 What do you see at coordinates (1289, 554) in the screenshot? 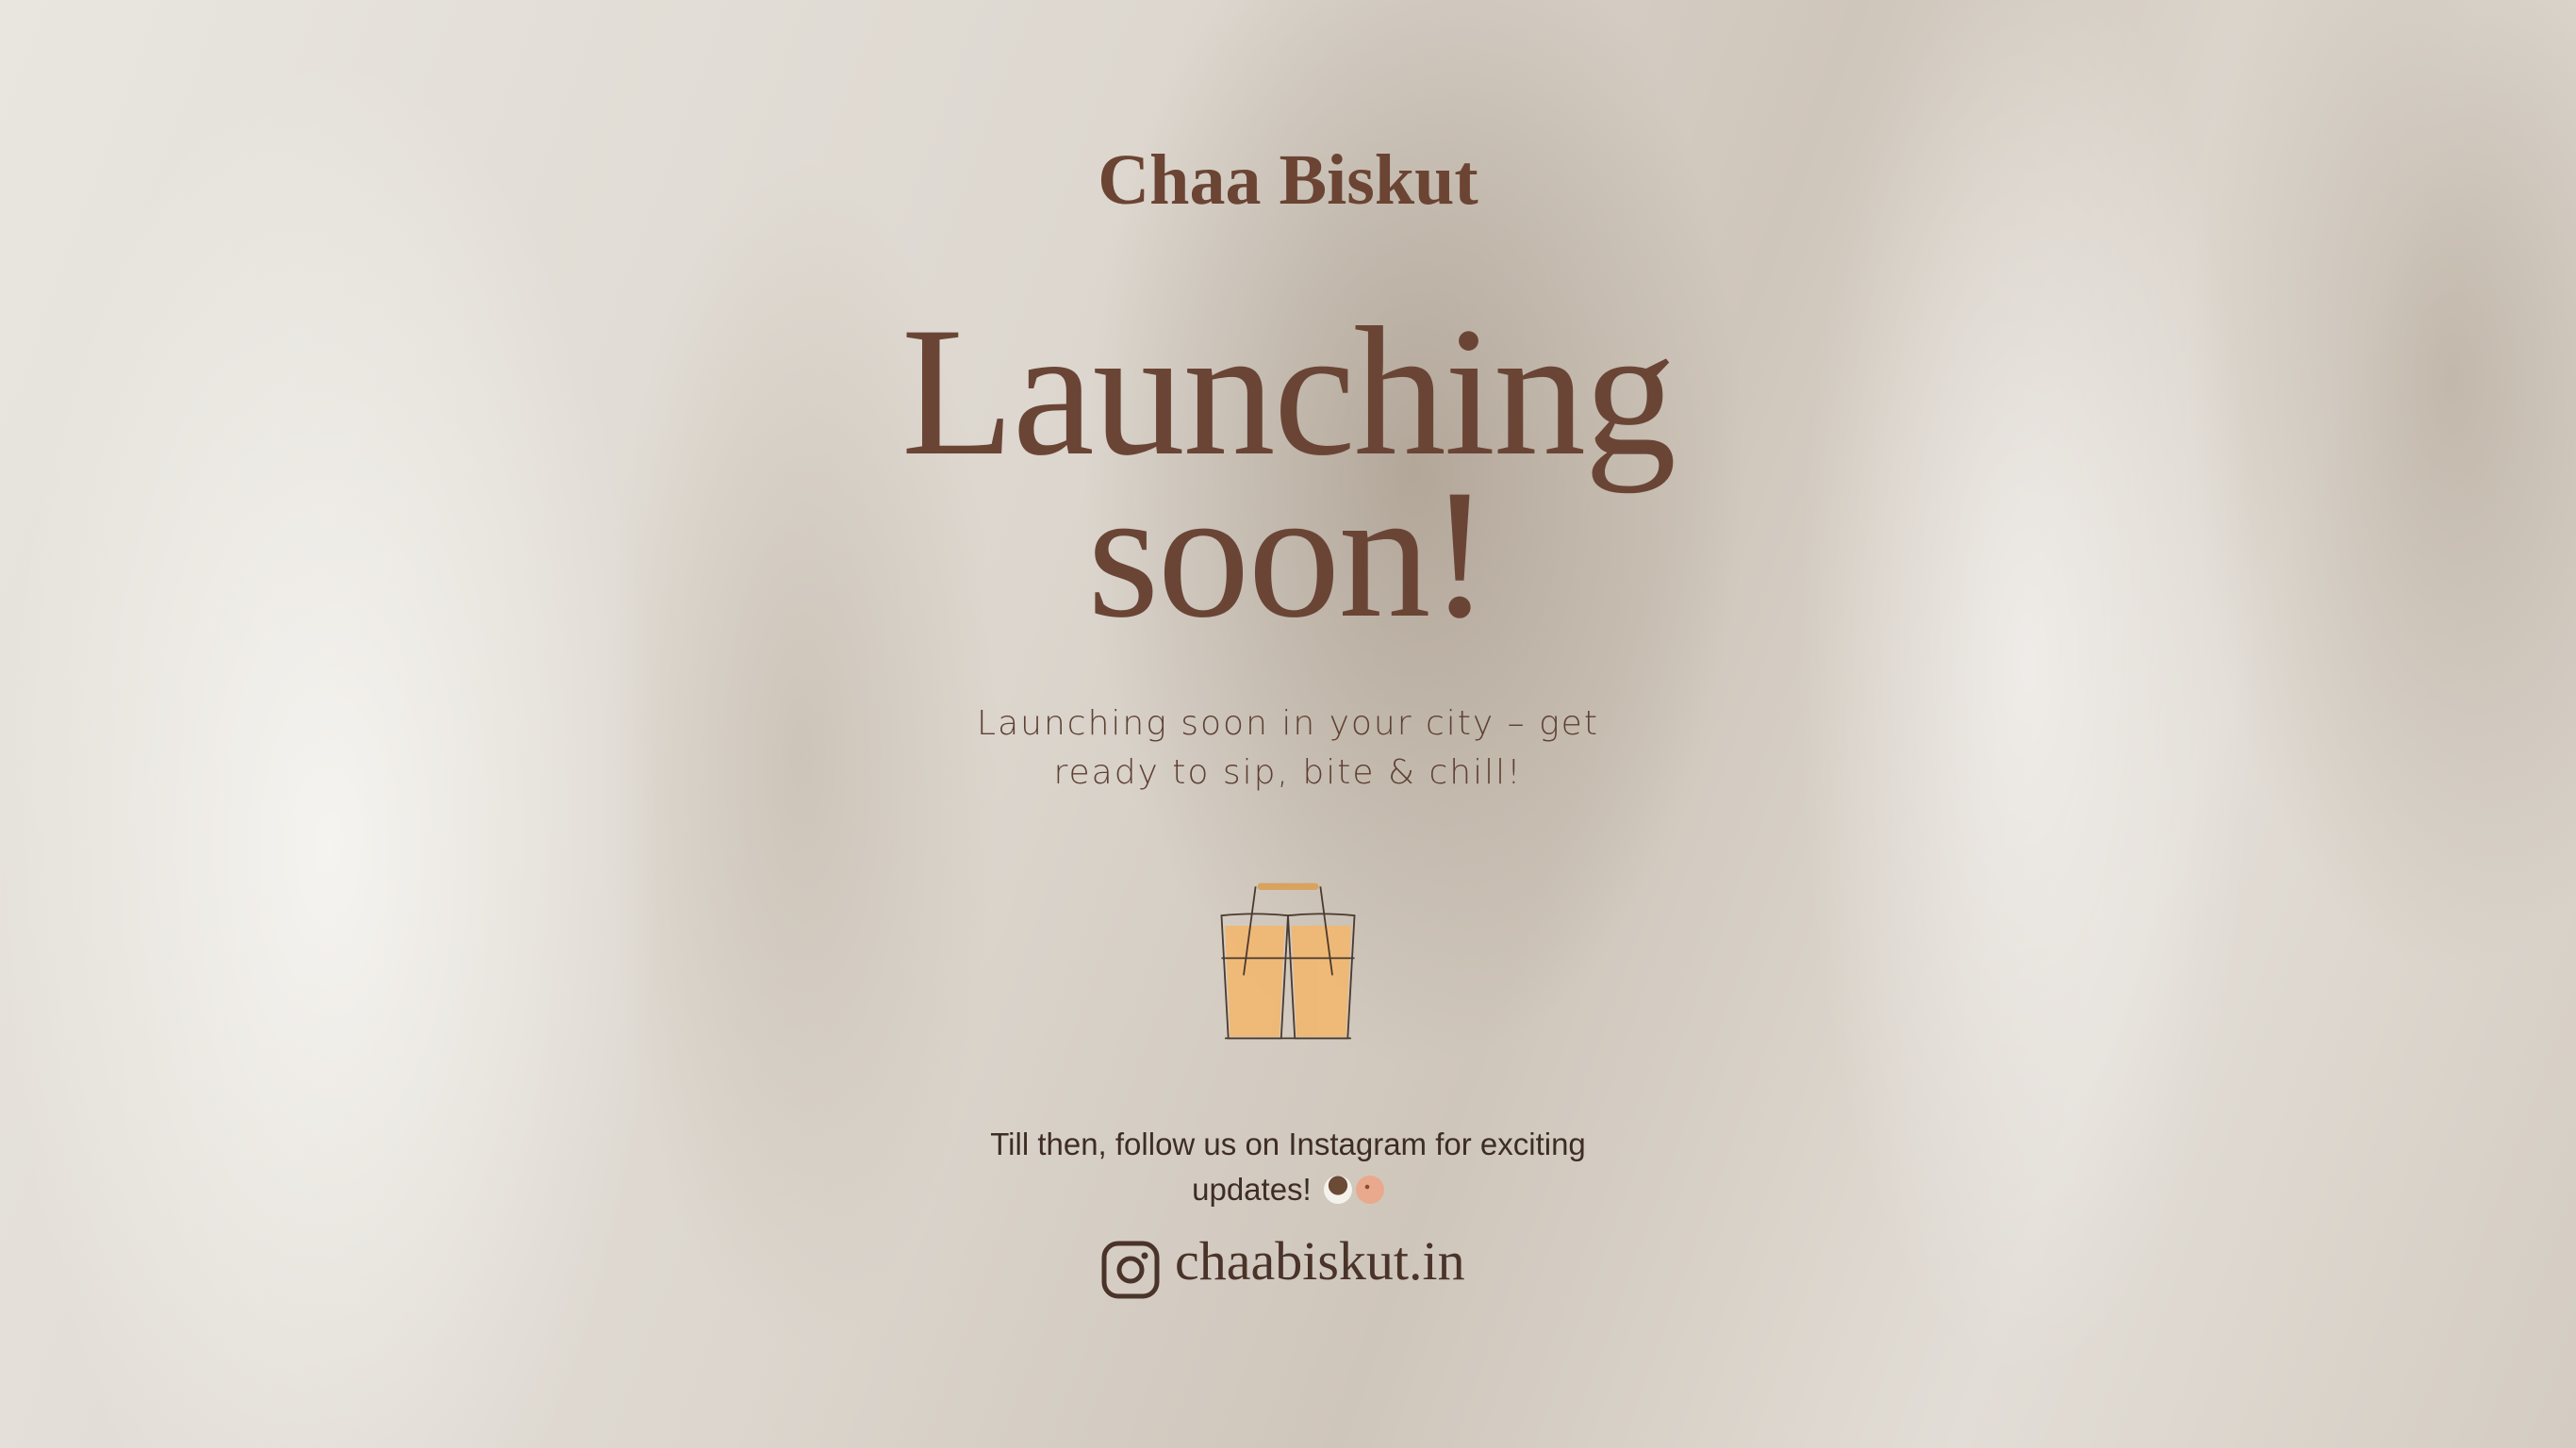
I see `headline-line2: soon!` at bounding box center [1289, 554].